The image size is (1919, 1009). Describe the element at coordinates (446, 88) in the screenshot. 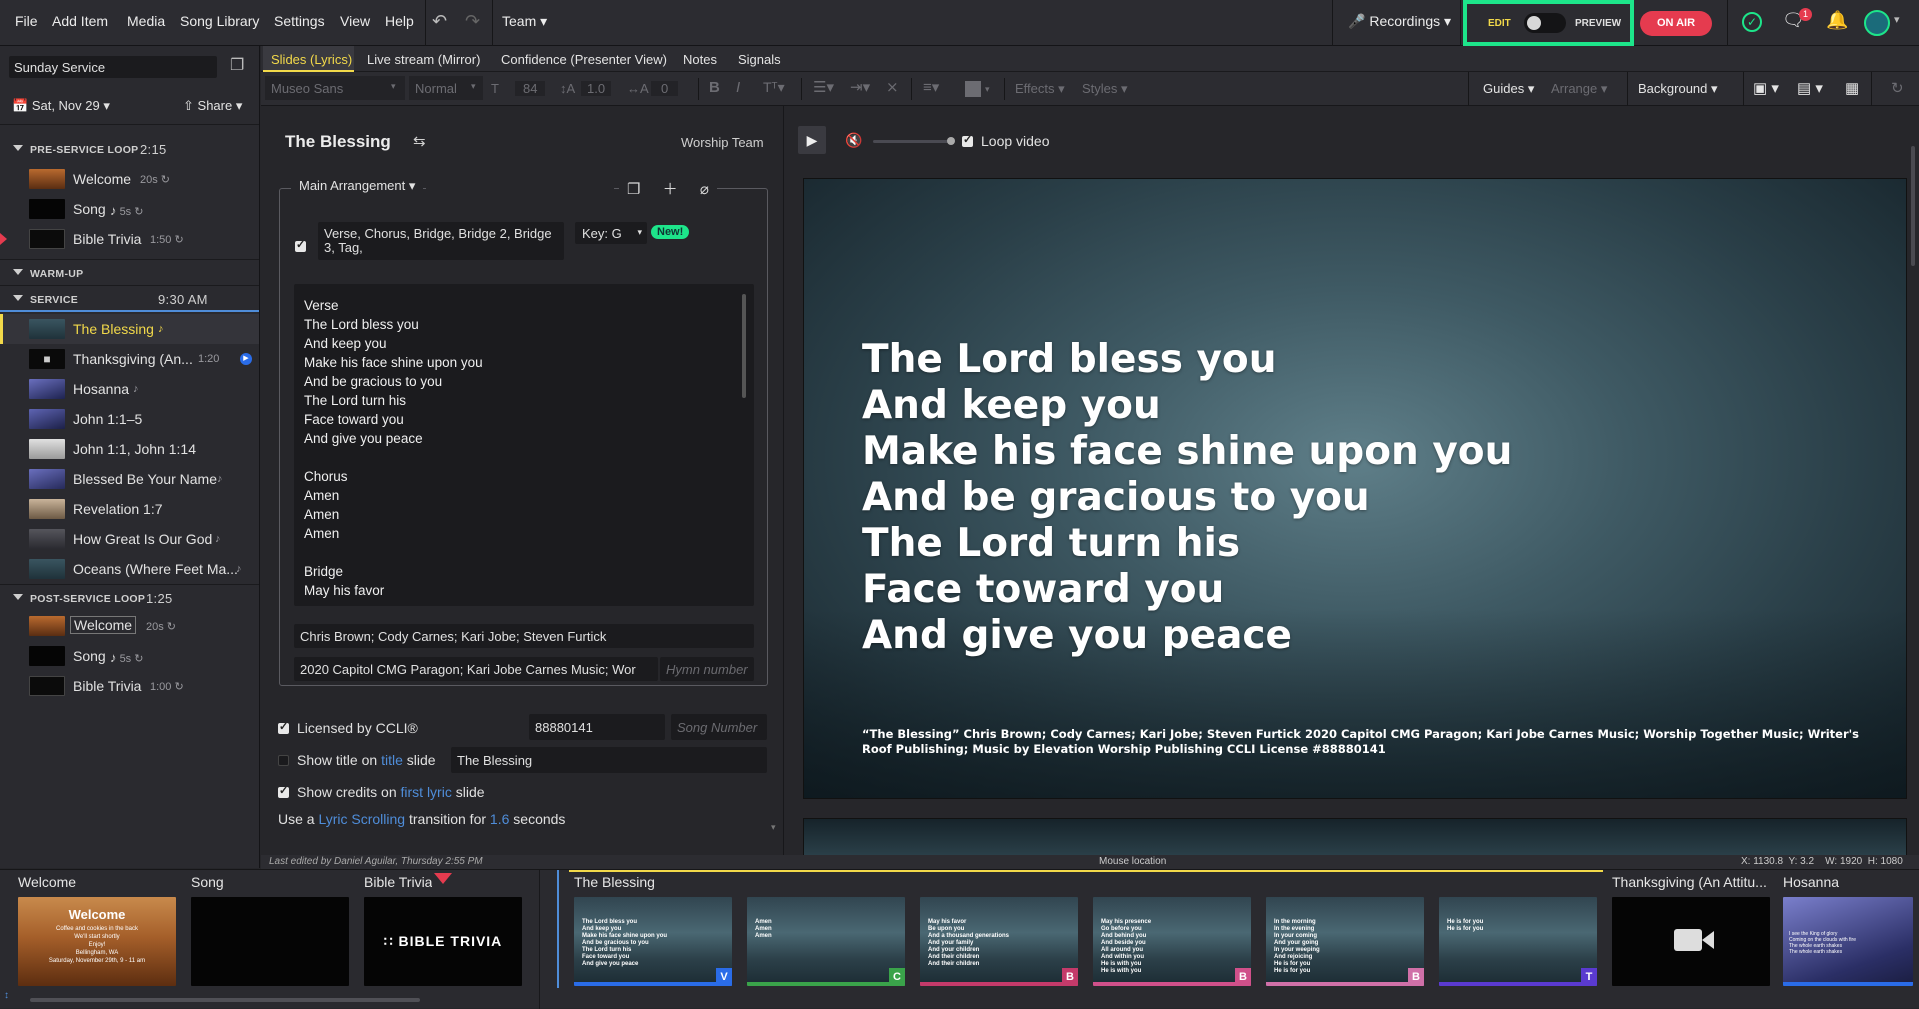

I see `font-weight-select: Normal ▾` at that location.